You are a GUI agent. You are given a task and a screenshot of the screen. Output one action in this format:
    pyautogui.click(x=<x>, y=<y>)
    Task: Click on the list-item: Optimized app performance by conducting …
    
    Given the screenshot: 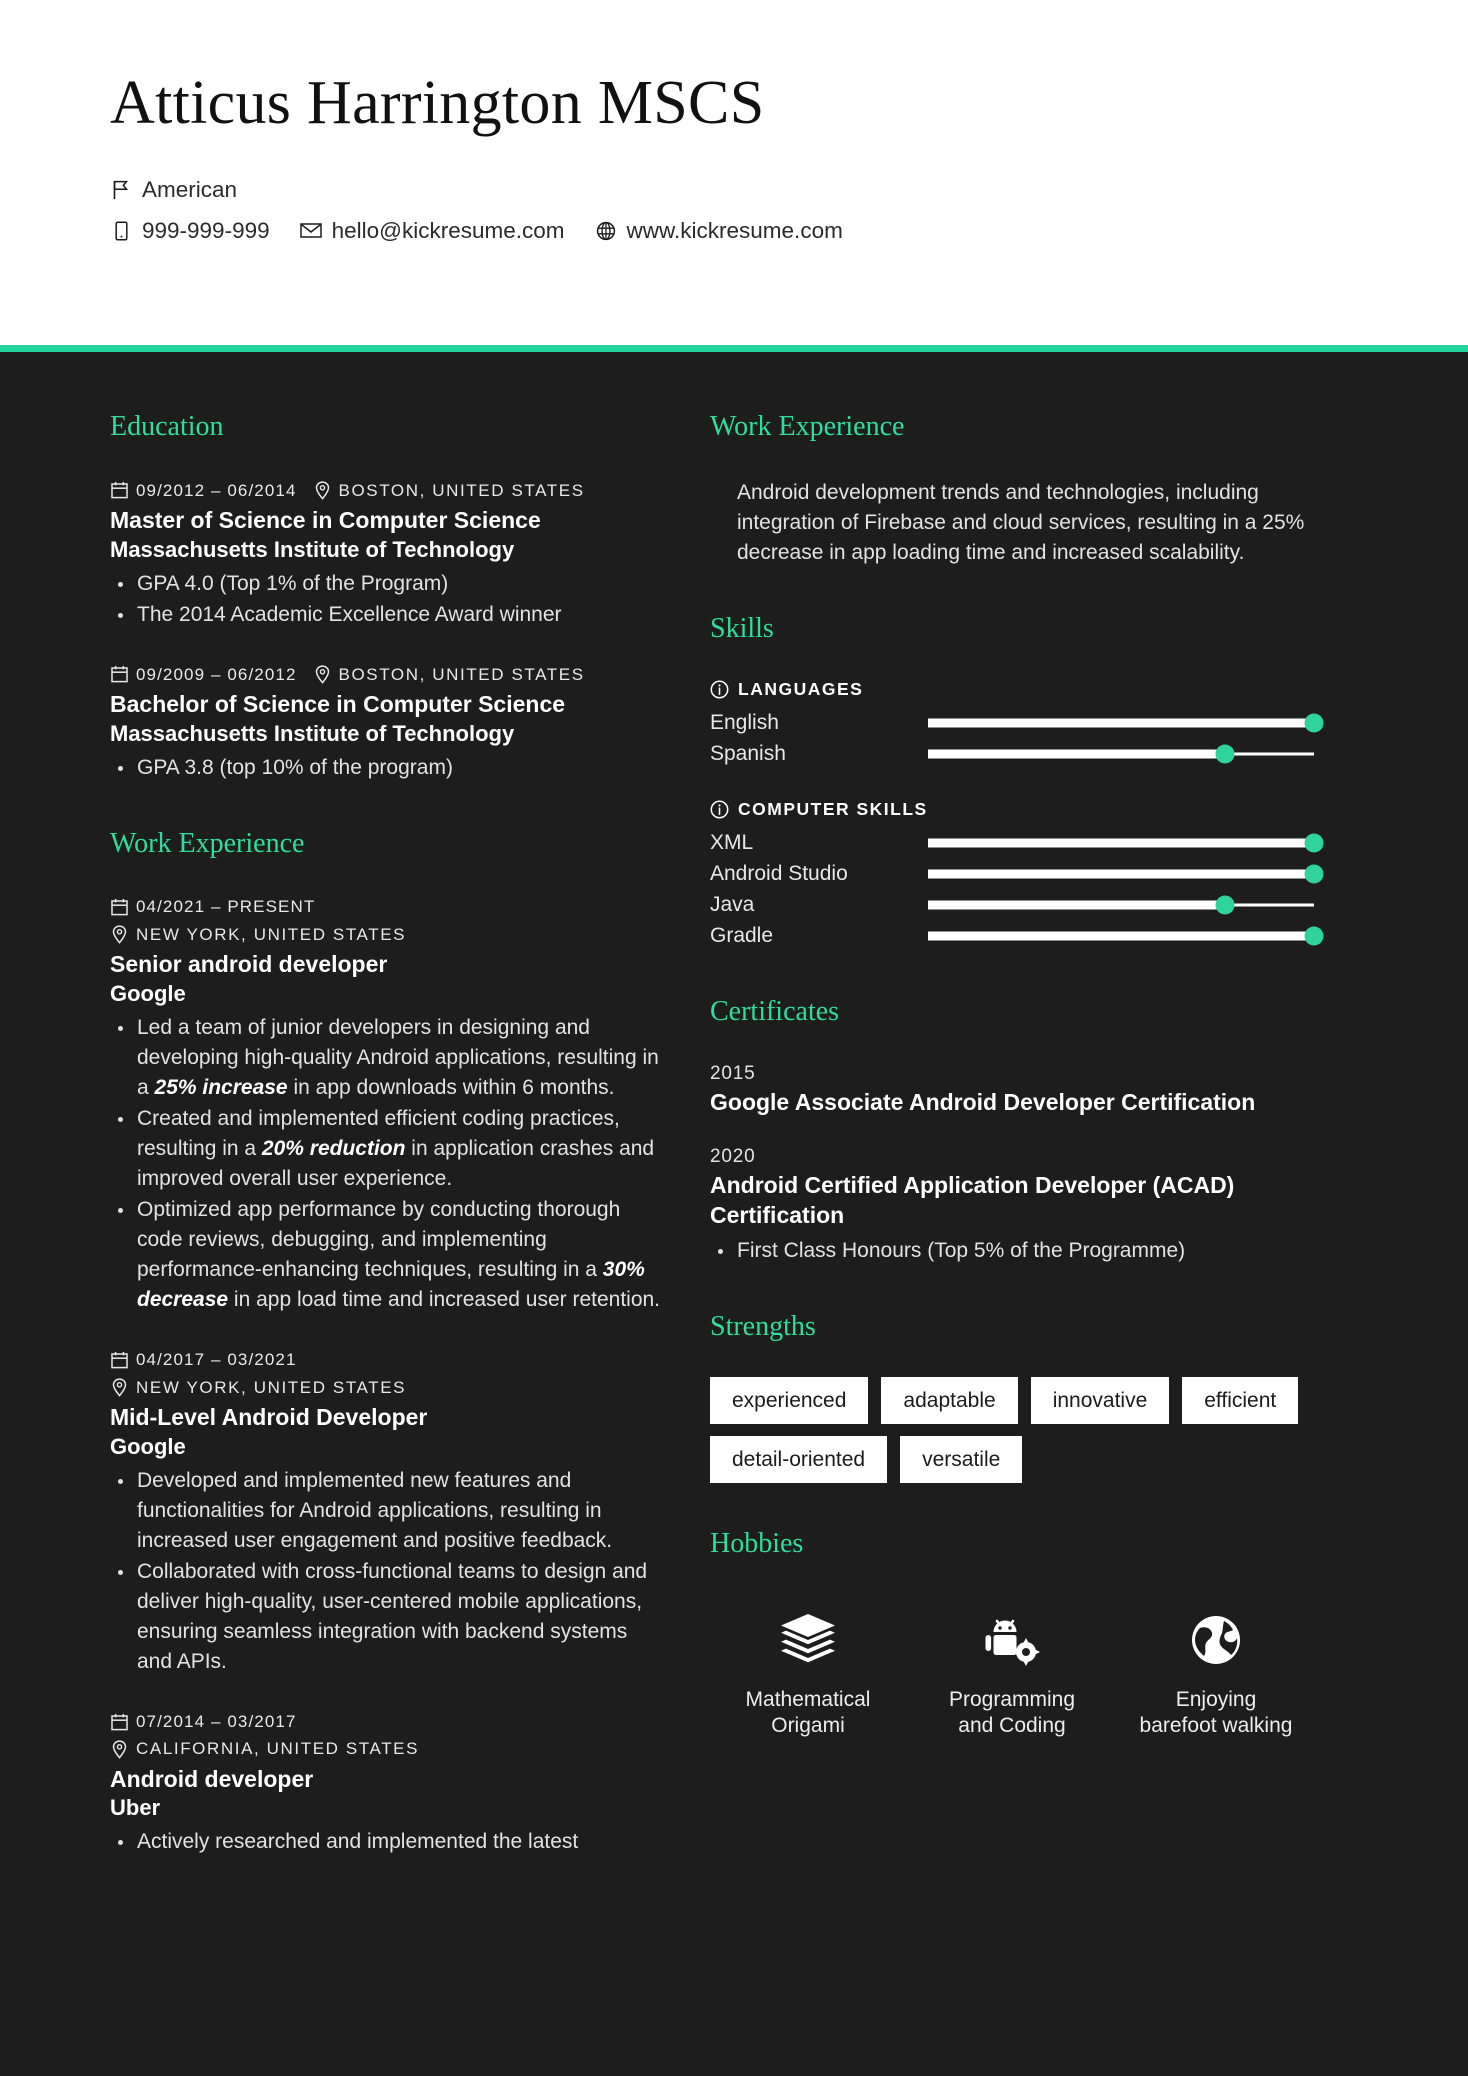 What is the action you would take?
    pyautogui.click(x=388, y=1255)
    